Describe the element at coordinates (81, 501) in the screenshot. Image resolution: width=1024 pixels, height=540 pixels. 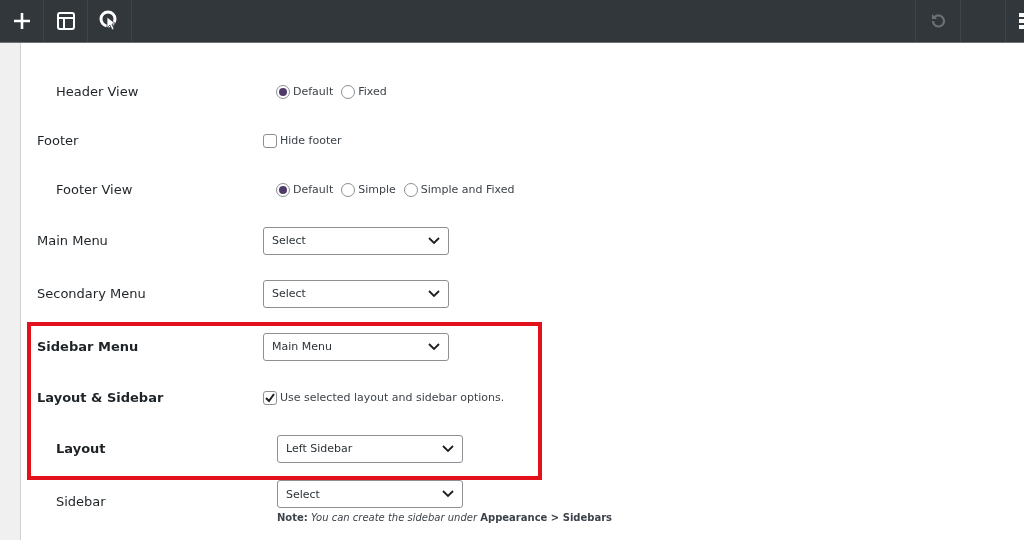
I see `field-label: Sidebar` at that location.